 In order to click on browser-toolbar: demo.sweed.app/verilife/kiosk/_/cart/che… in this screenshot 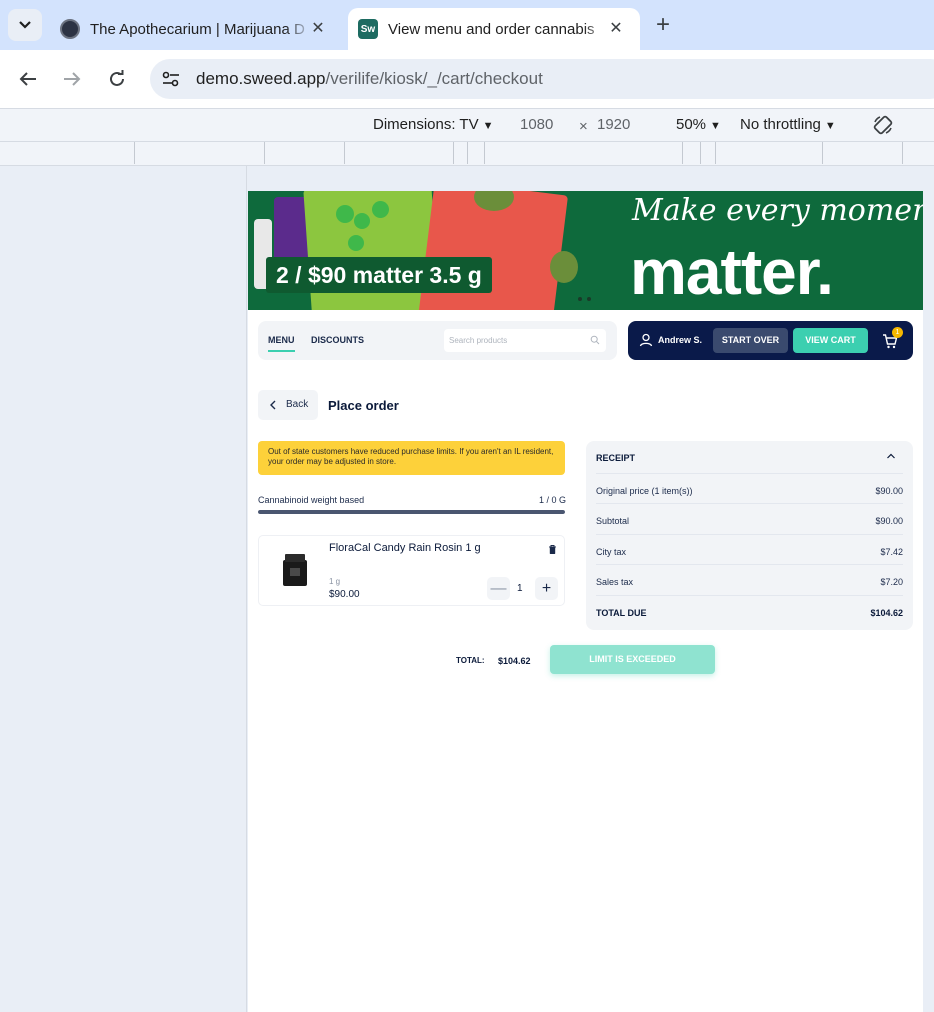, I will do `click(467, 79)`.